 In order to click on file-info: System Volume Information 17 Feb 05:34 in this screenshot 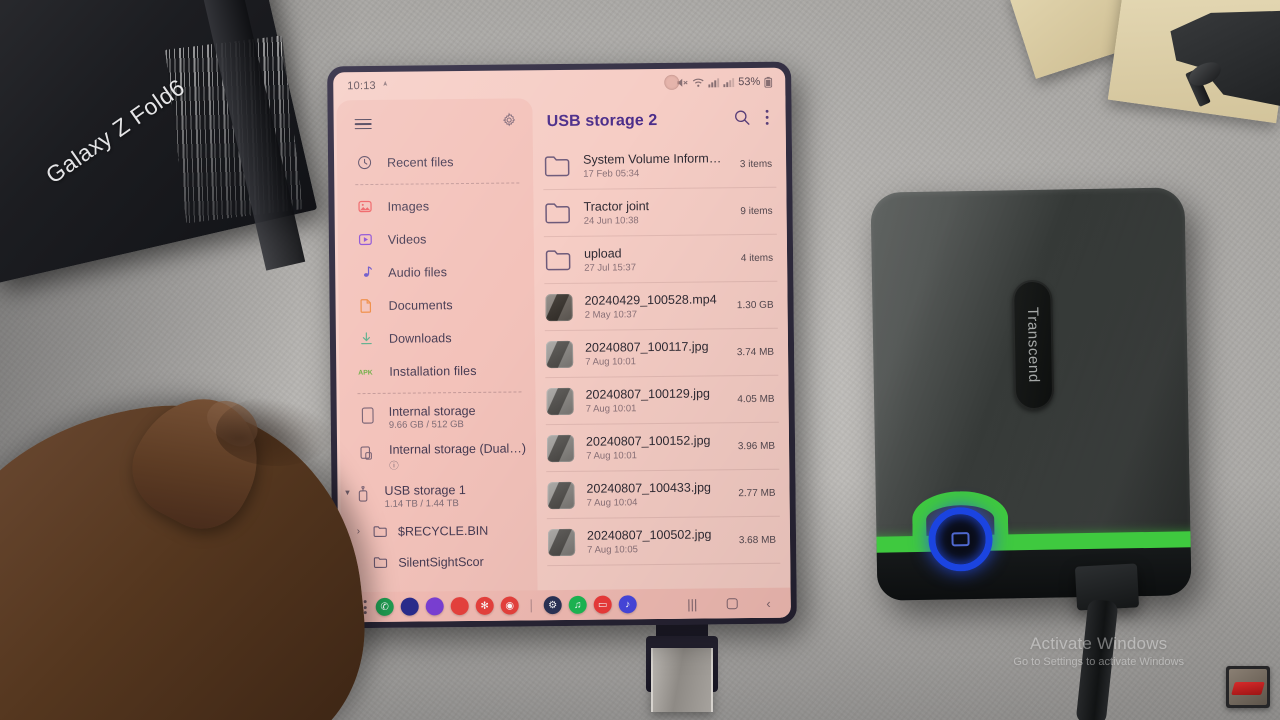, I will do `click(655, 165)`.